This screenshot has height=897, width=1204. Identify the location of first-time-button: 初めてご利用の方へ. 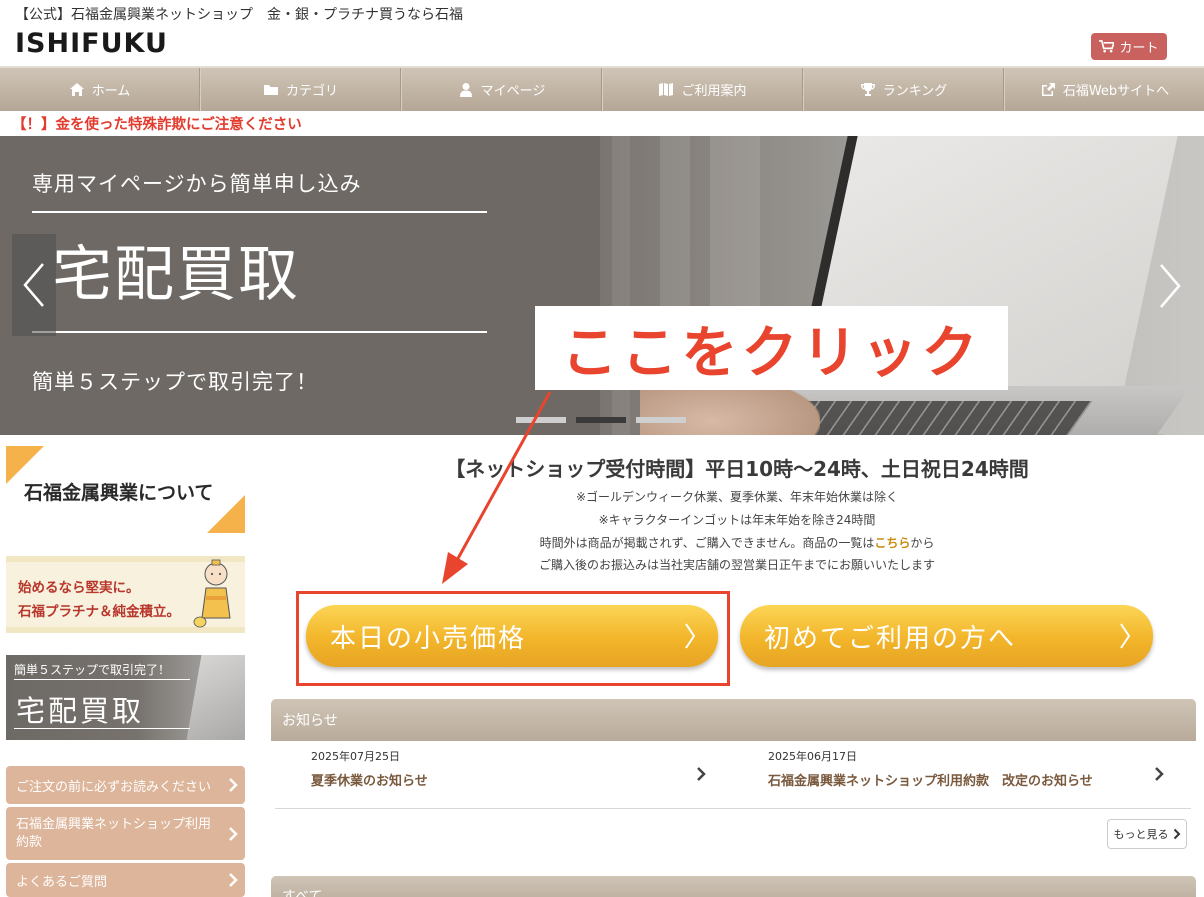
(946, 636).